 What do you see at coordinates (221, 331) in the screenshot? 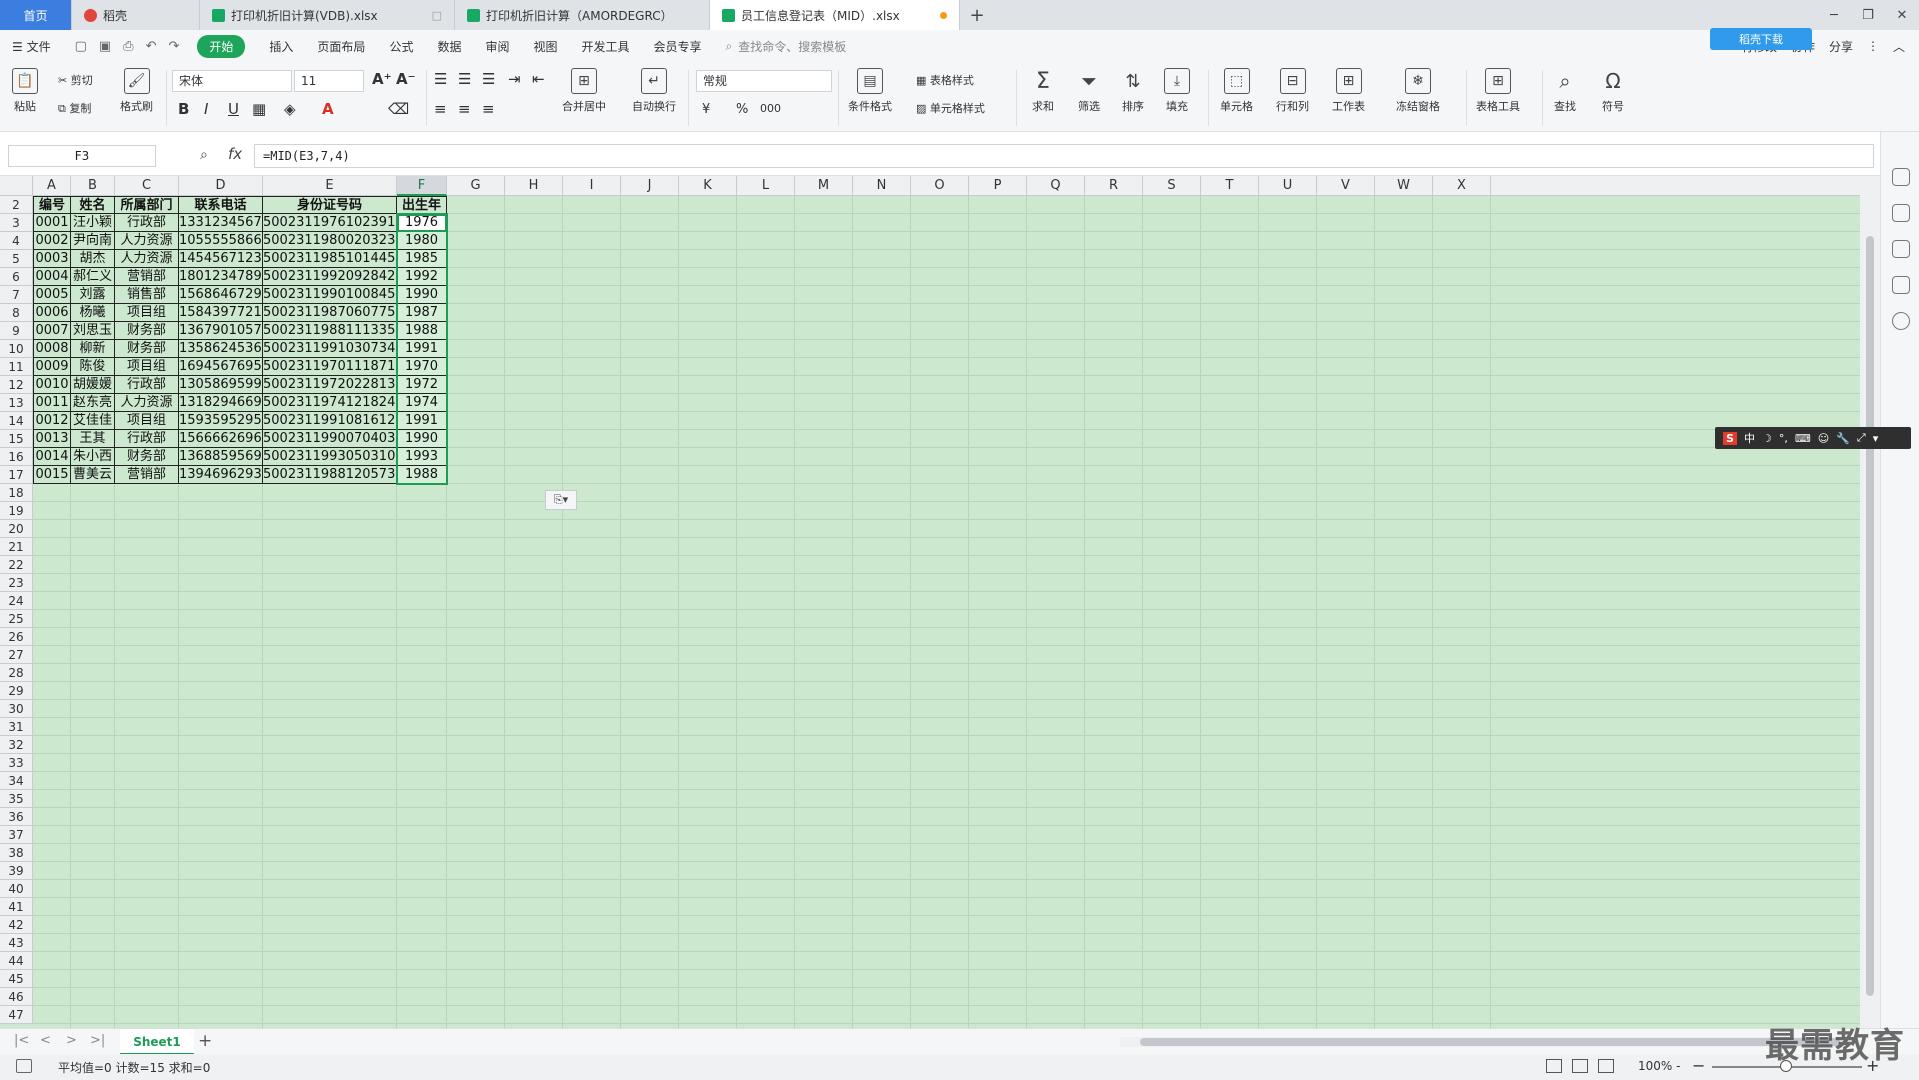
I see `table-cell: 13679010576` at bounding box center [221, 331].